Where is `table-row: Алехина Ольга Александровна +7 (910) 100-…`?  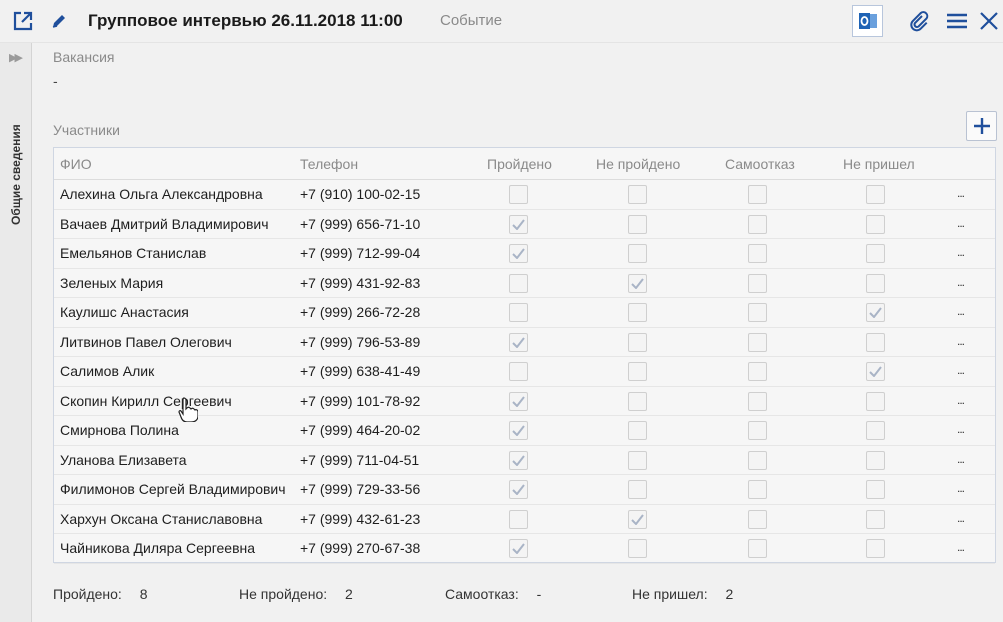
table-row: Алехина Ольга Александровна +7 (910) 100-… is located at coordinates (524, 195).